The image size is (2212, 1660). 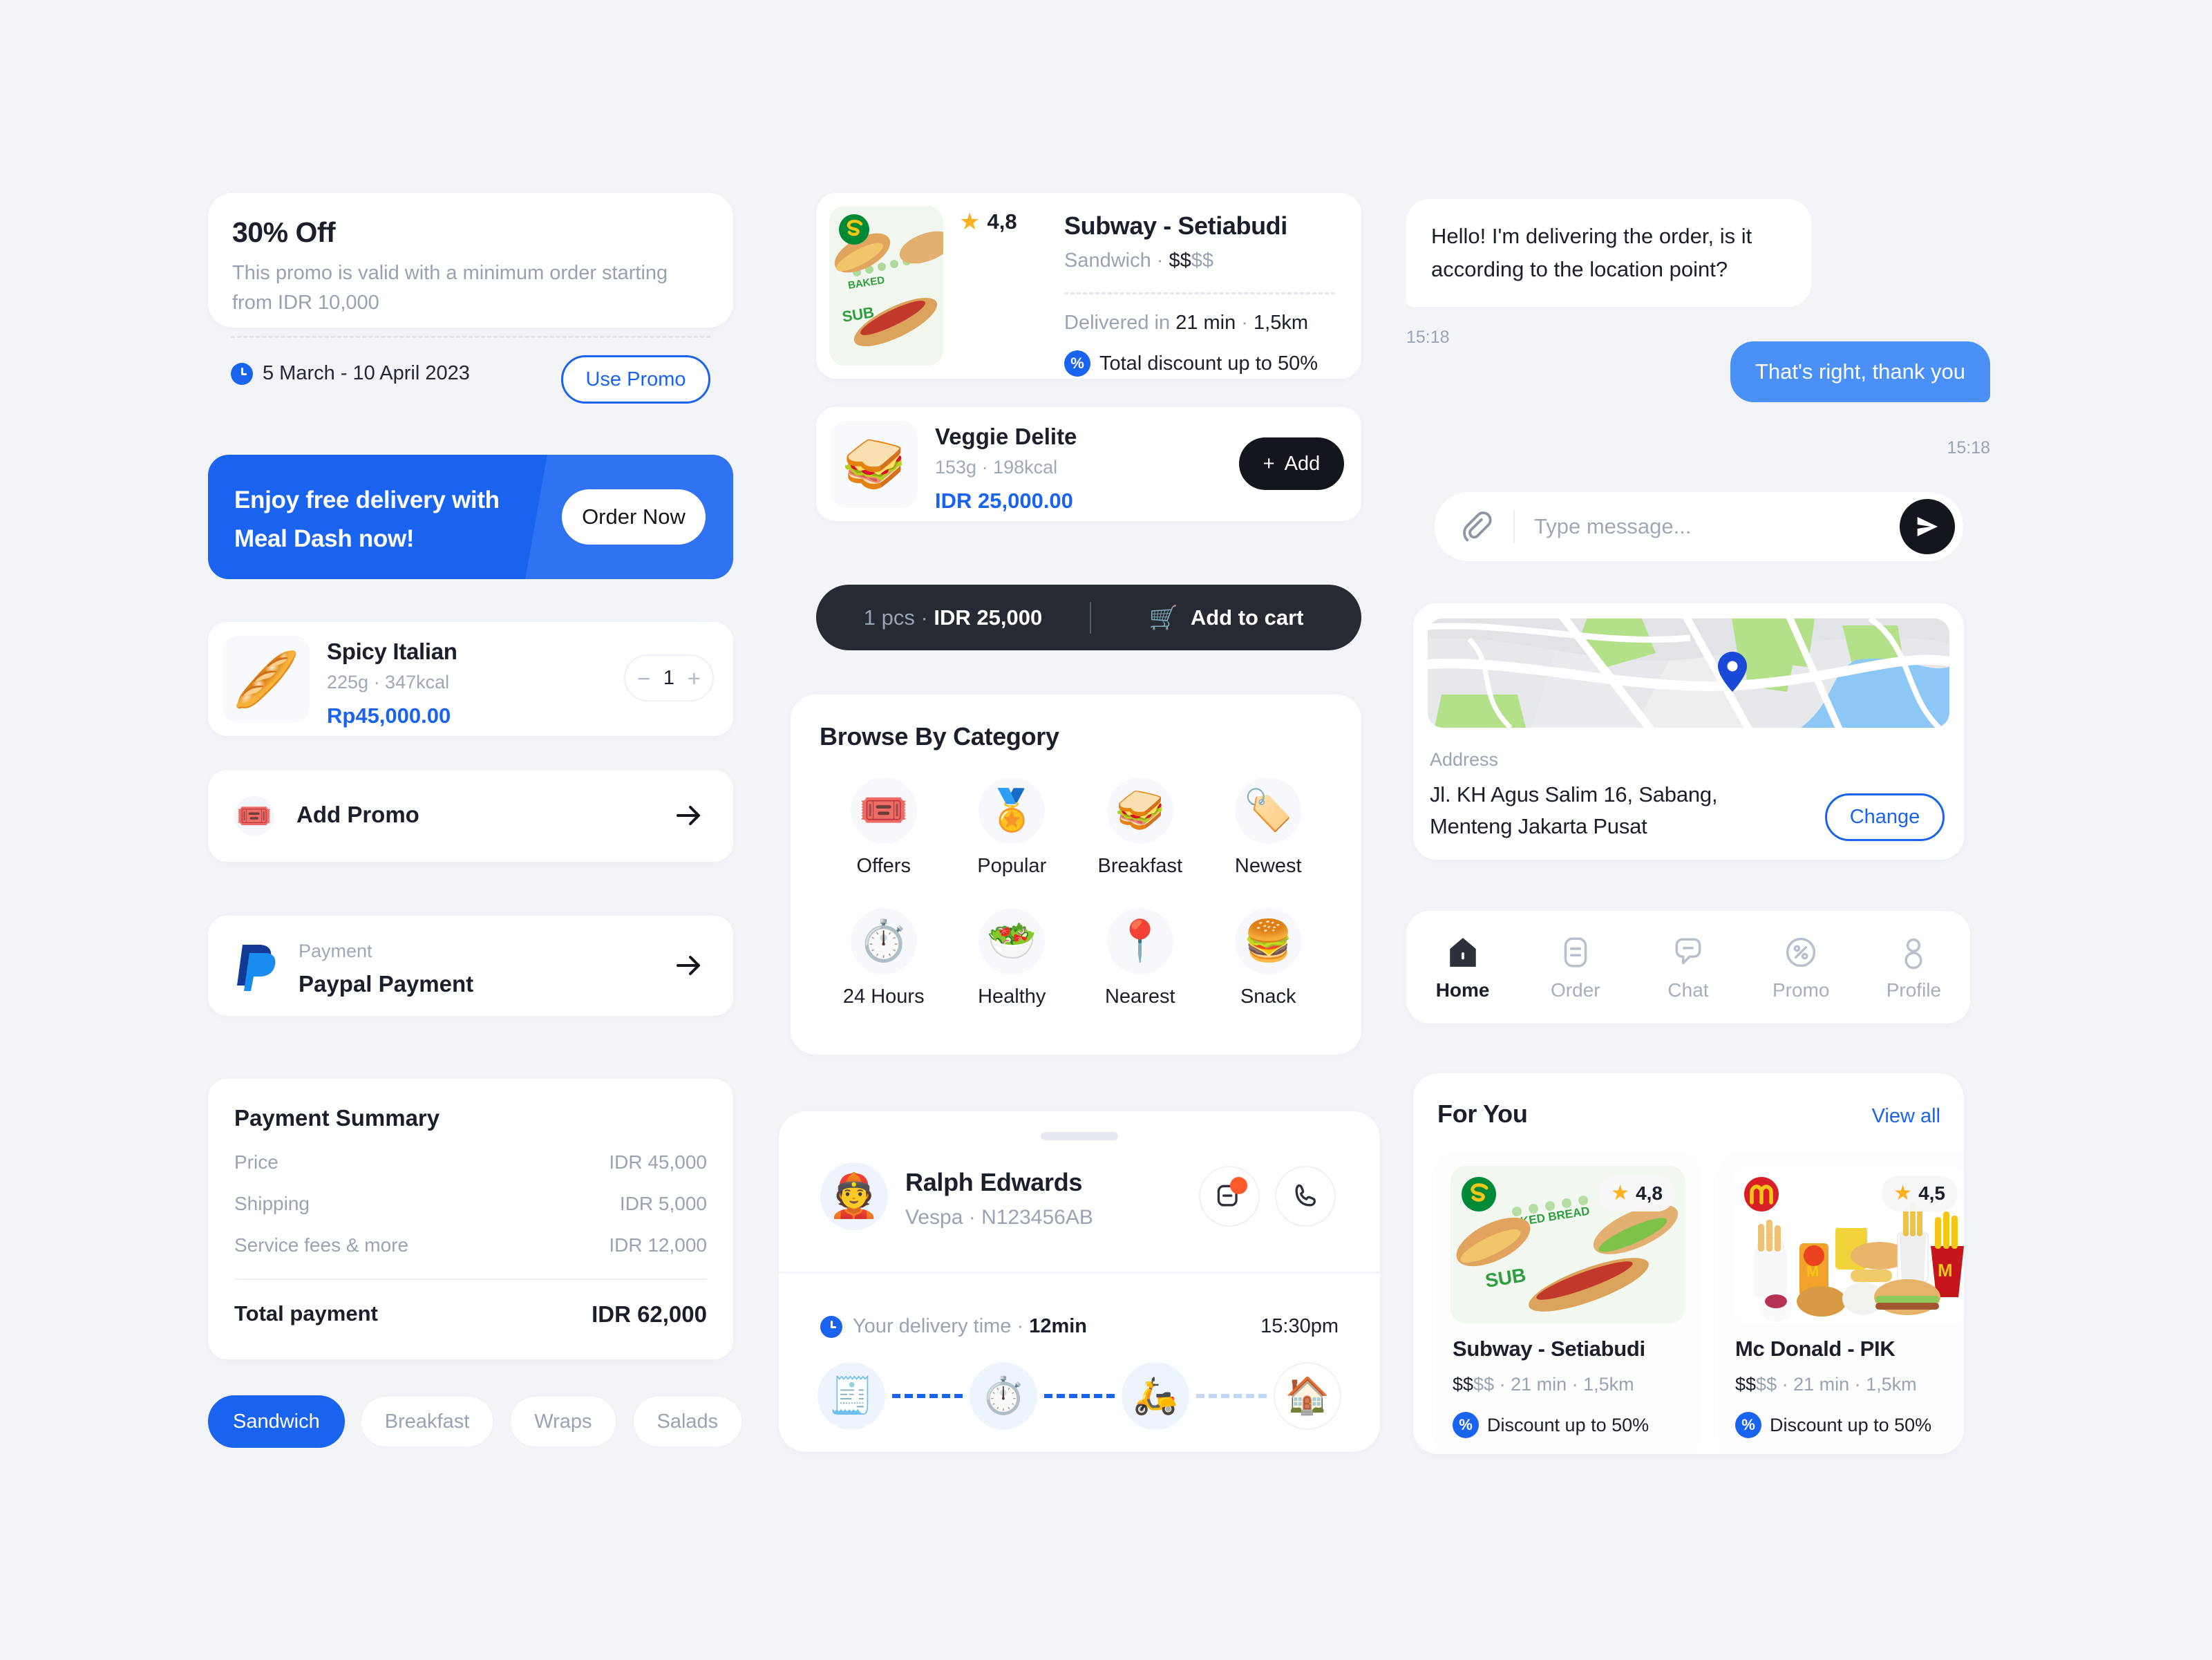 What do you see at coordinates (1700, 1303) in the screenshot?
I see `for-you-list: BAKED BREAD SUB UB ★` at bounding box center [1700, 1303].